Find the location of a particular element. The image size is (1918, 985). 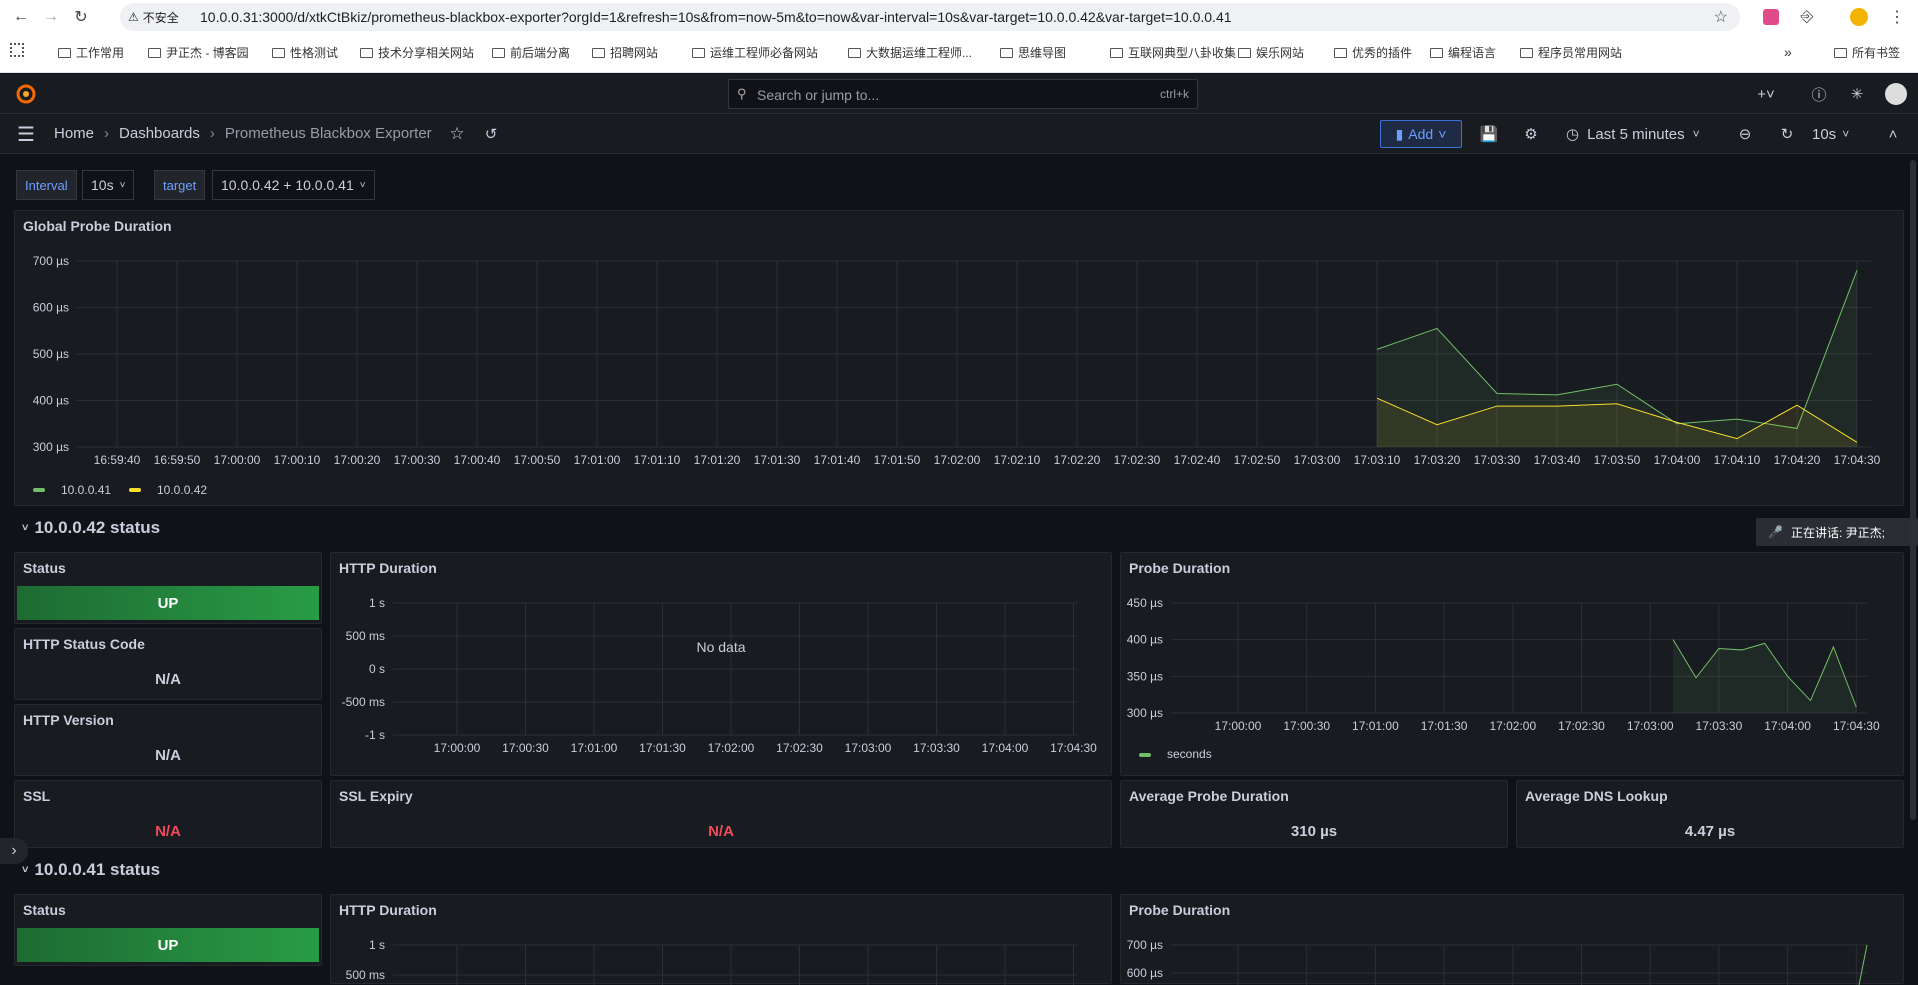

x-tick-label: 17:03:20 is located at coordinates (1437, 460).